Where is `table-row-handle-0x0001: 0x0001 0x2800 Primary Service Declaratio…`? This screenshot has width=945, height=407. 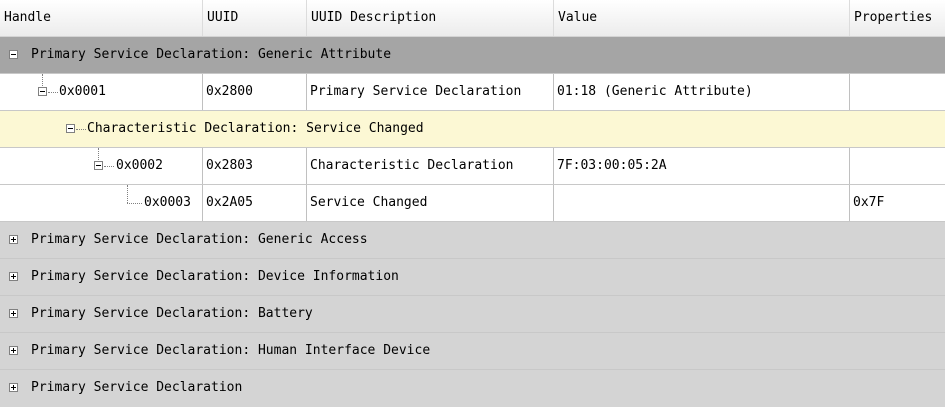 table-row-handle-0x0001: 0x0001 0x2800 Primary Service Declaratio… is located at coordinates (472, 92).